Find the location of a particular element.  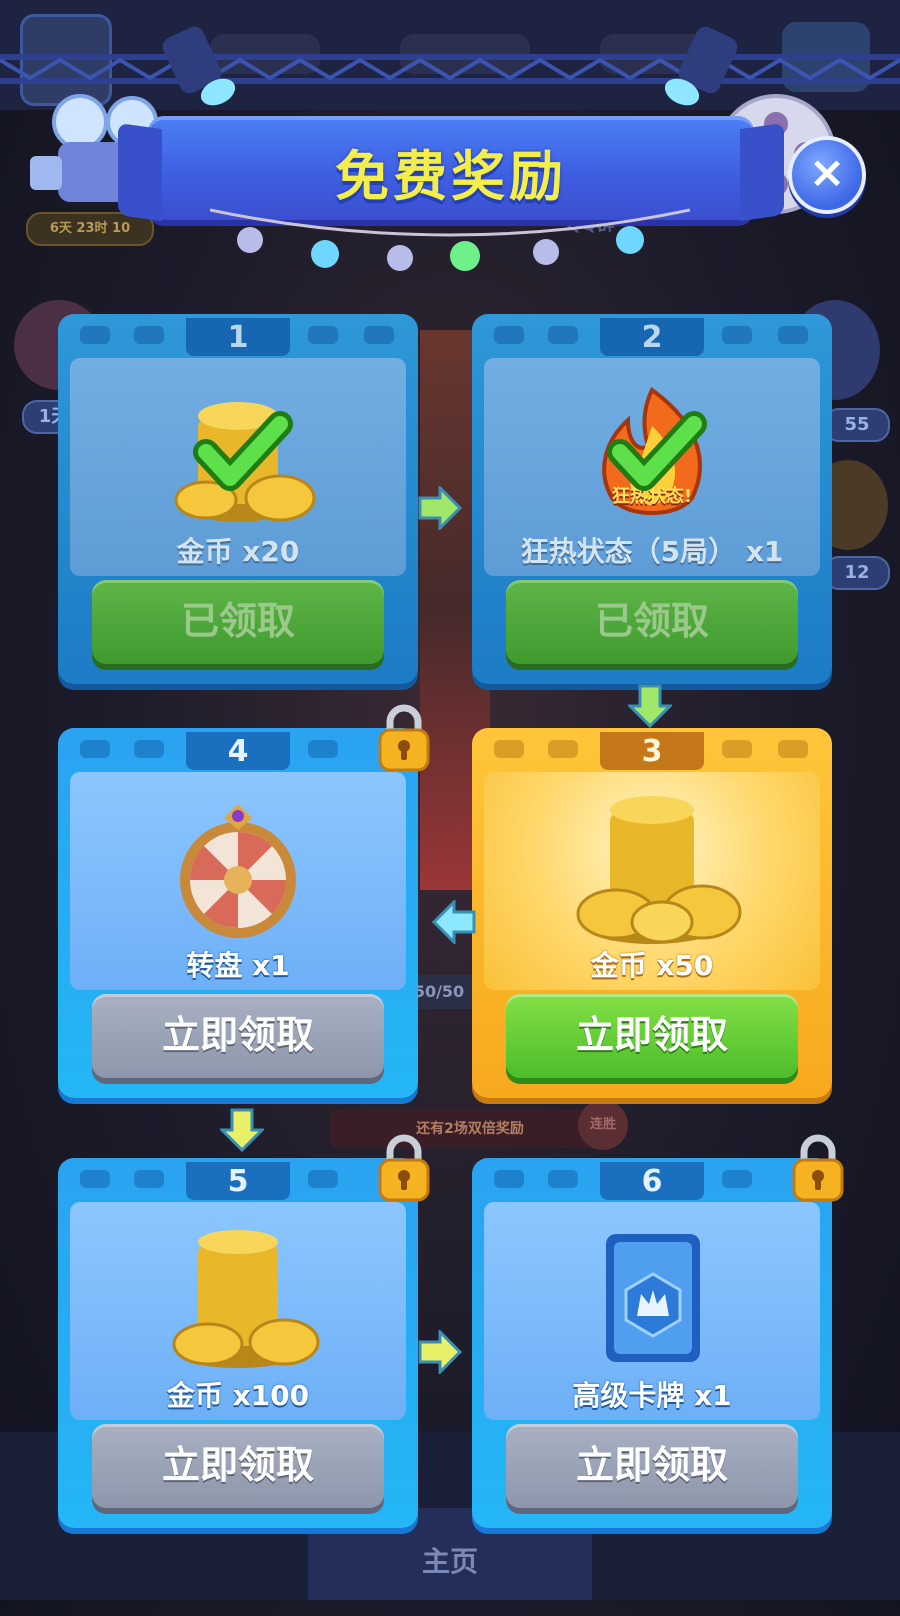

reward-card-6: 6 高级卡牌 x1 立即领取 is located at coordinates (652, 1343).